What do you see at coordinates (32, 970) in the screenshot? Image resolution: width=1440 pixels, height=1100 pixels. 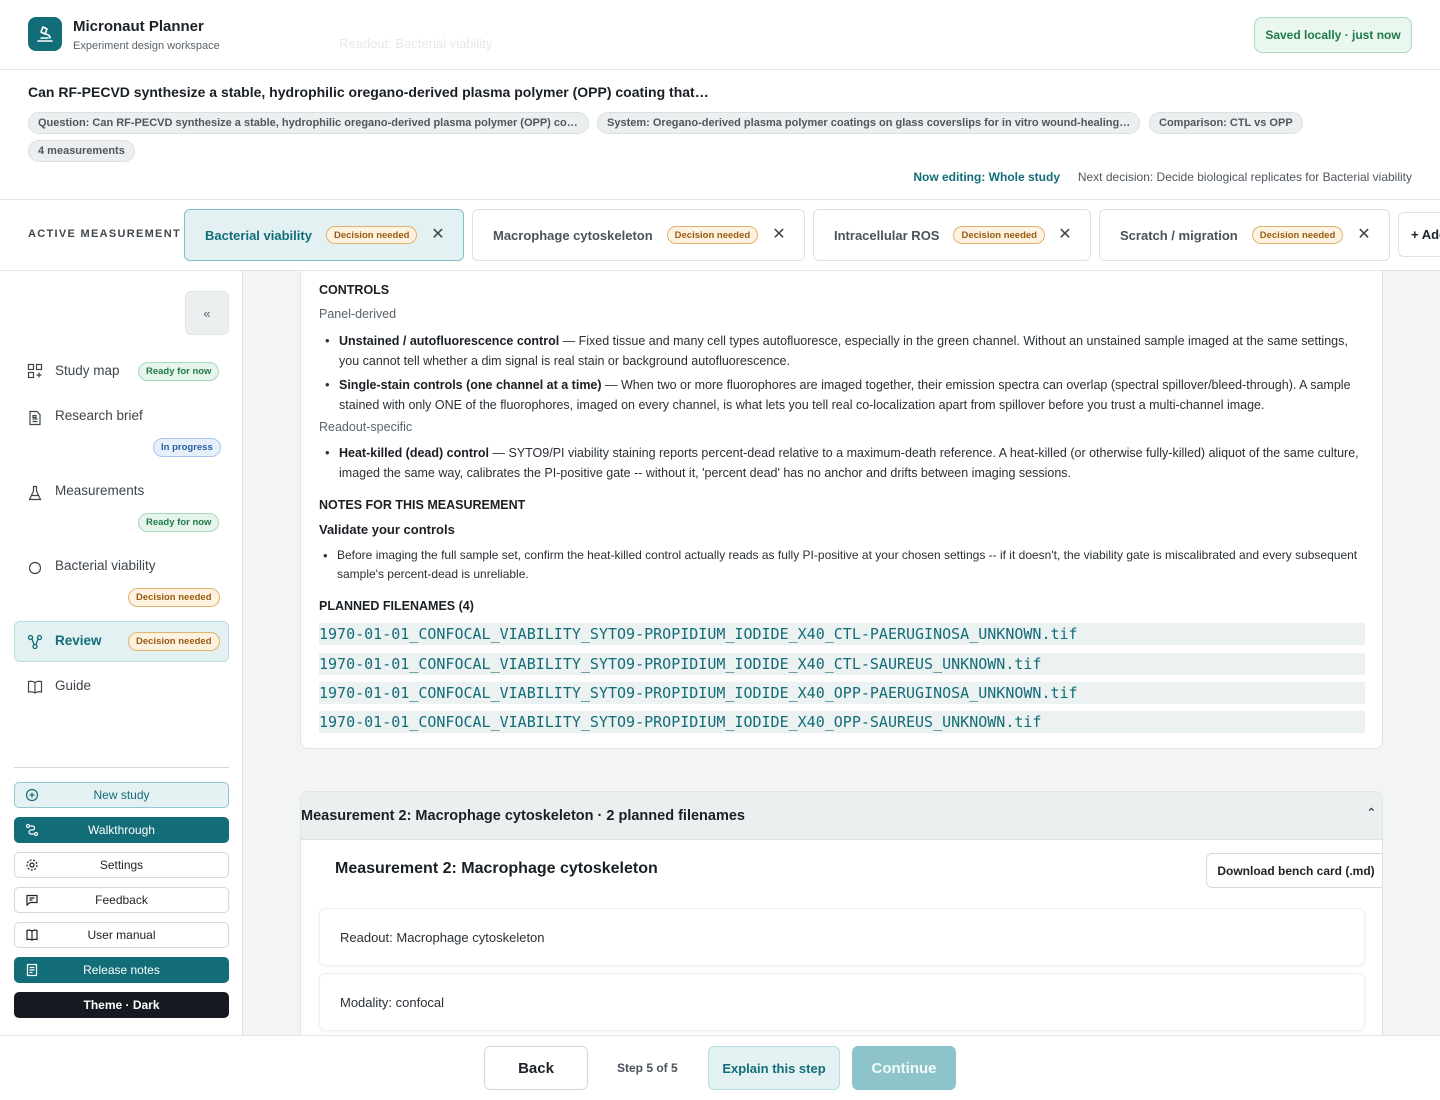 I see `notes-icon` at bounding box center [32, 970].